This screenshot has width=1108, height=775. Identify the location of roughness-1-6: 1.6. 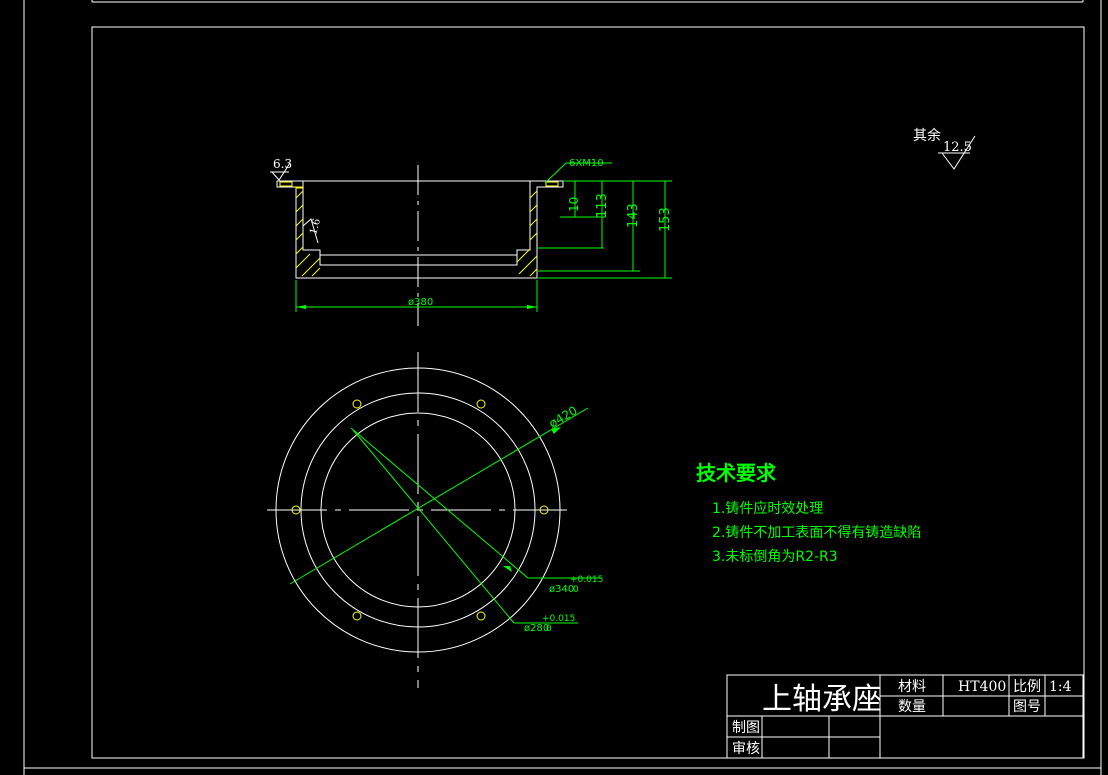
(315, 227).